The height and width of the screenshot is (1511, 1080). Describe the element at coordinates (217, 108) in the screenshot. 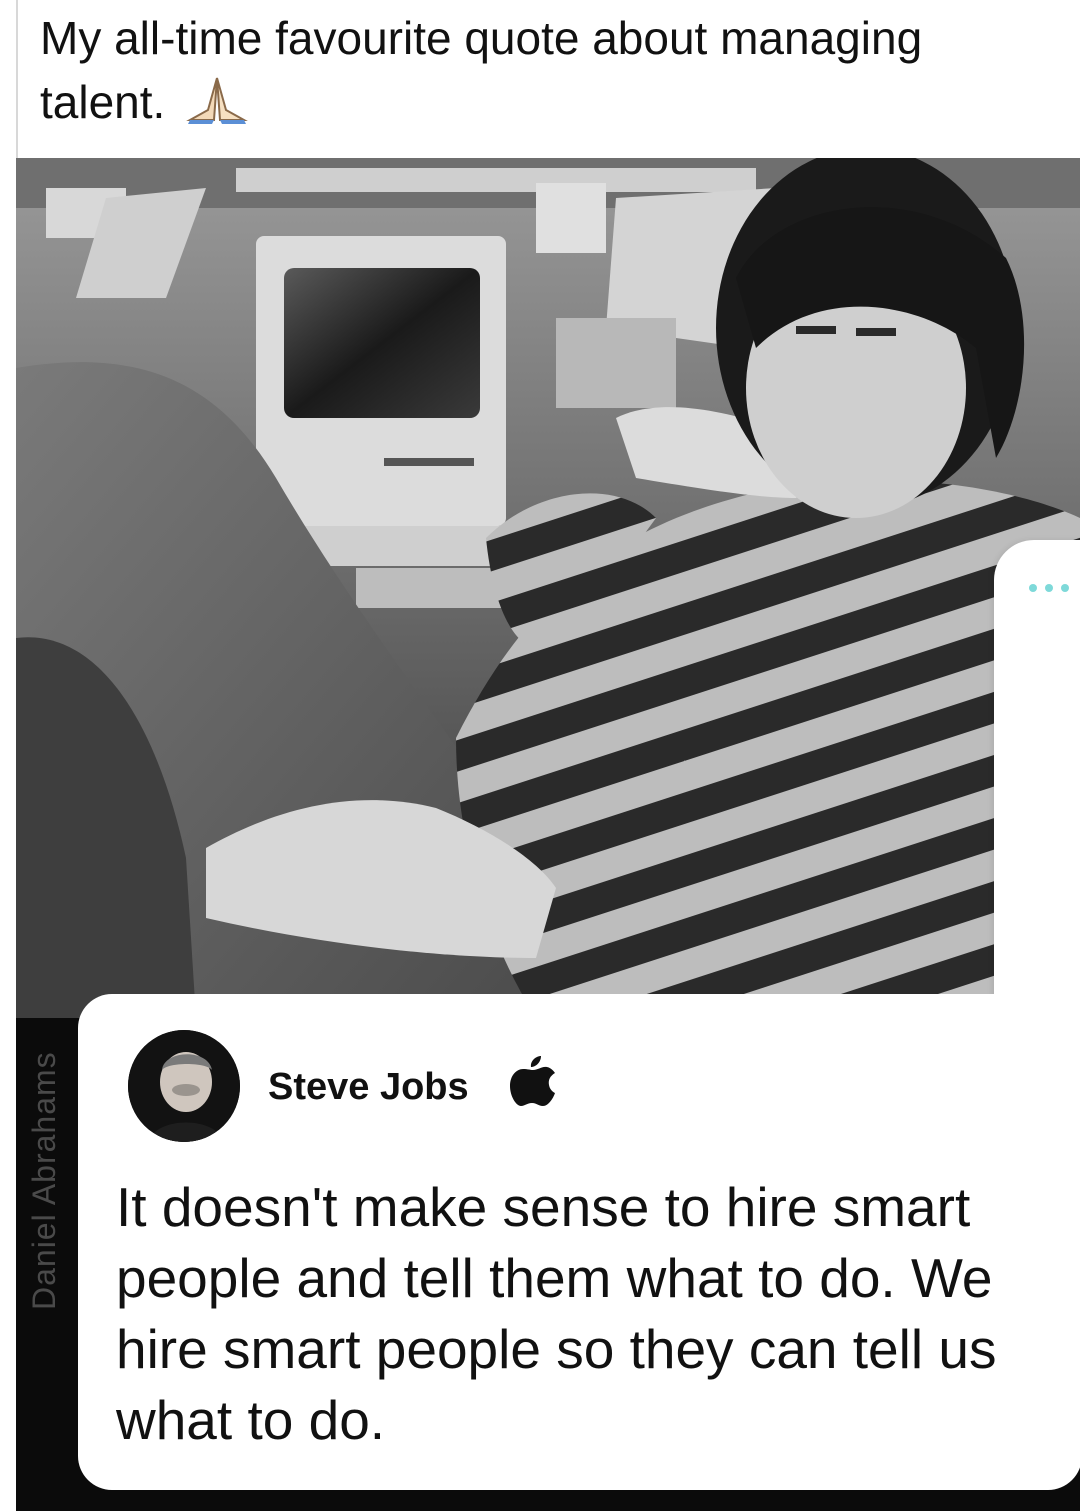

I see `praying-hands-icon` at that location.